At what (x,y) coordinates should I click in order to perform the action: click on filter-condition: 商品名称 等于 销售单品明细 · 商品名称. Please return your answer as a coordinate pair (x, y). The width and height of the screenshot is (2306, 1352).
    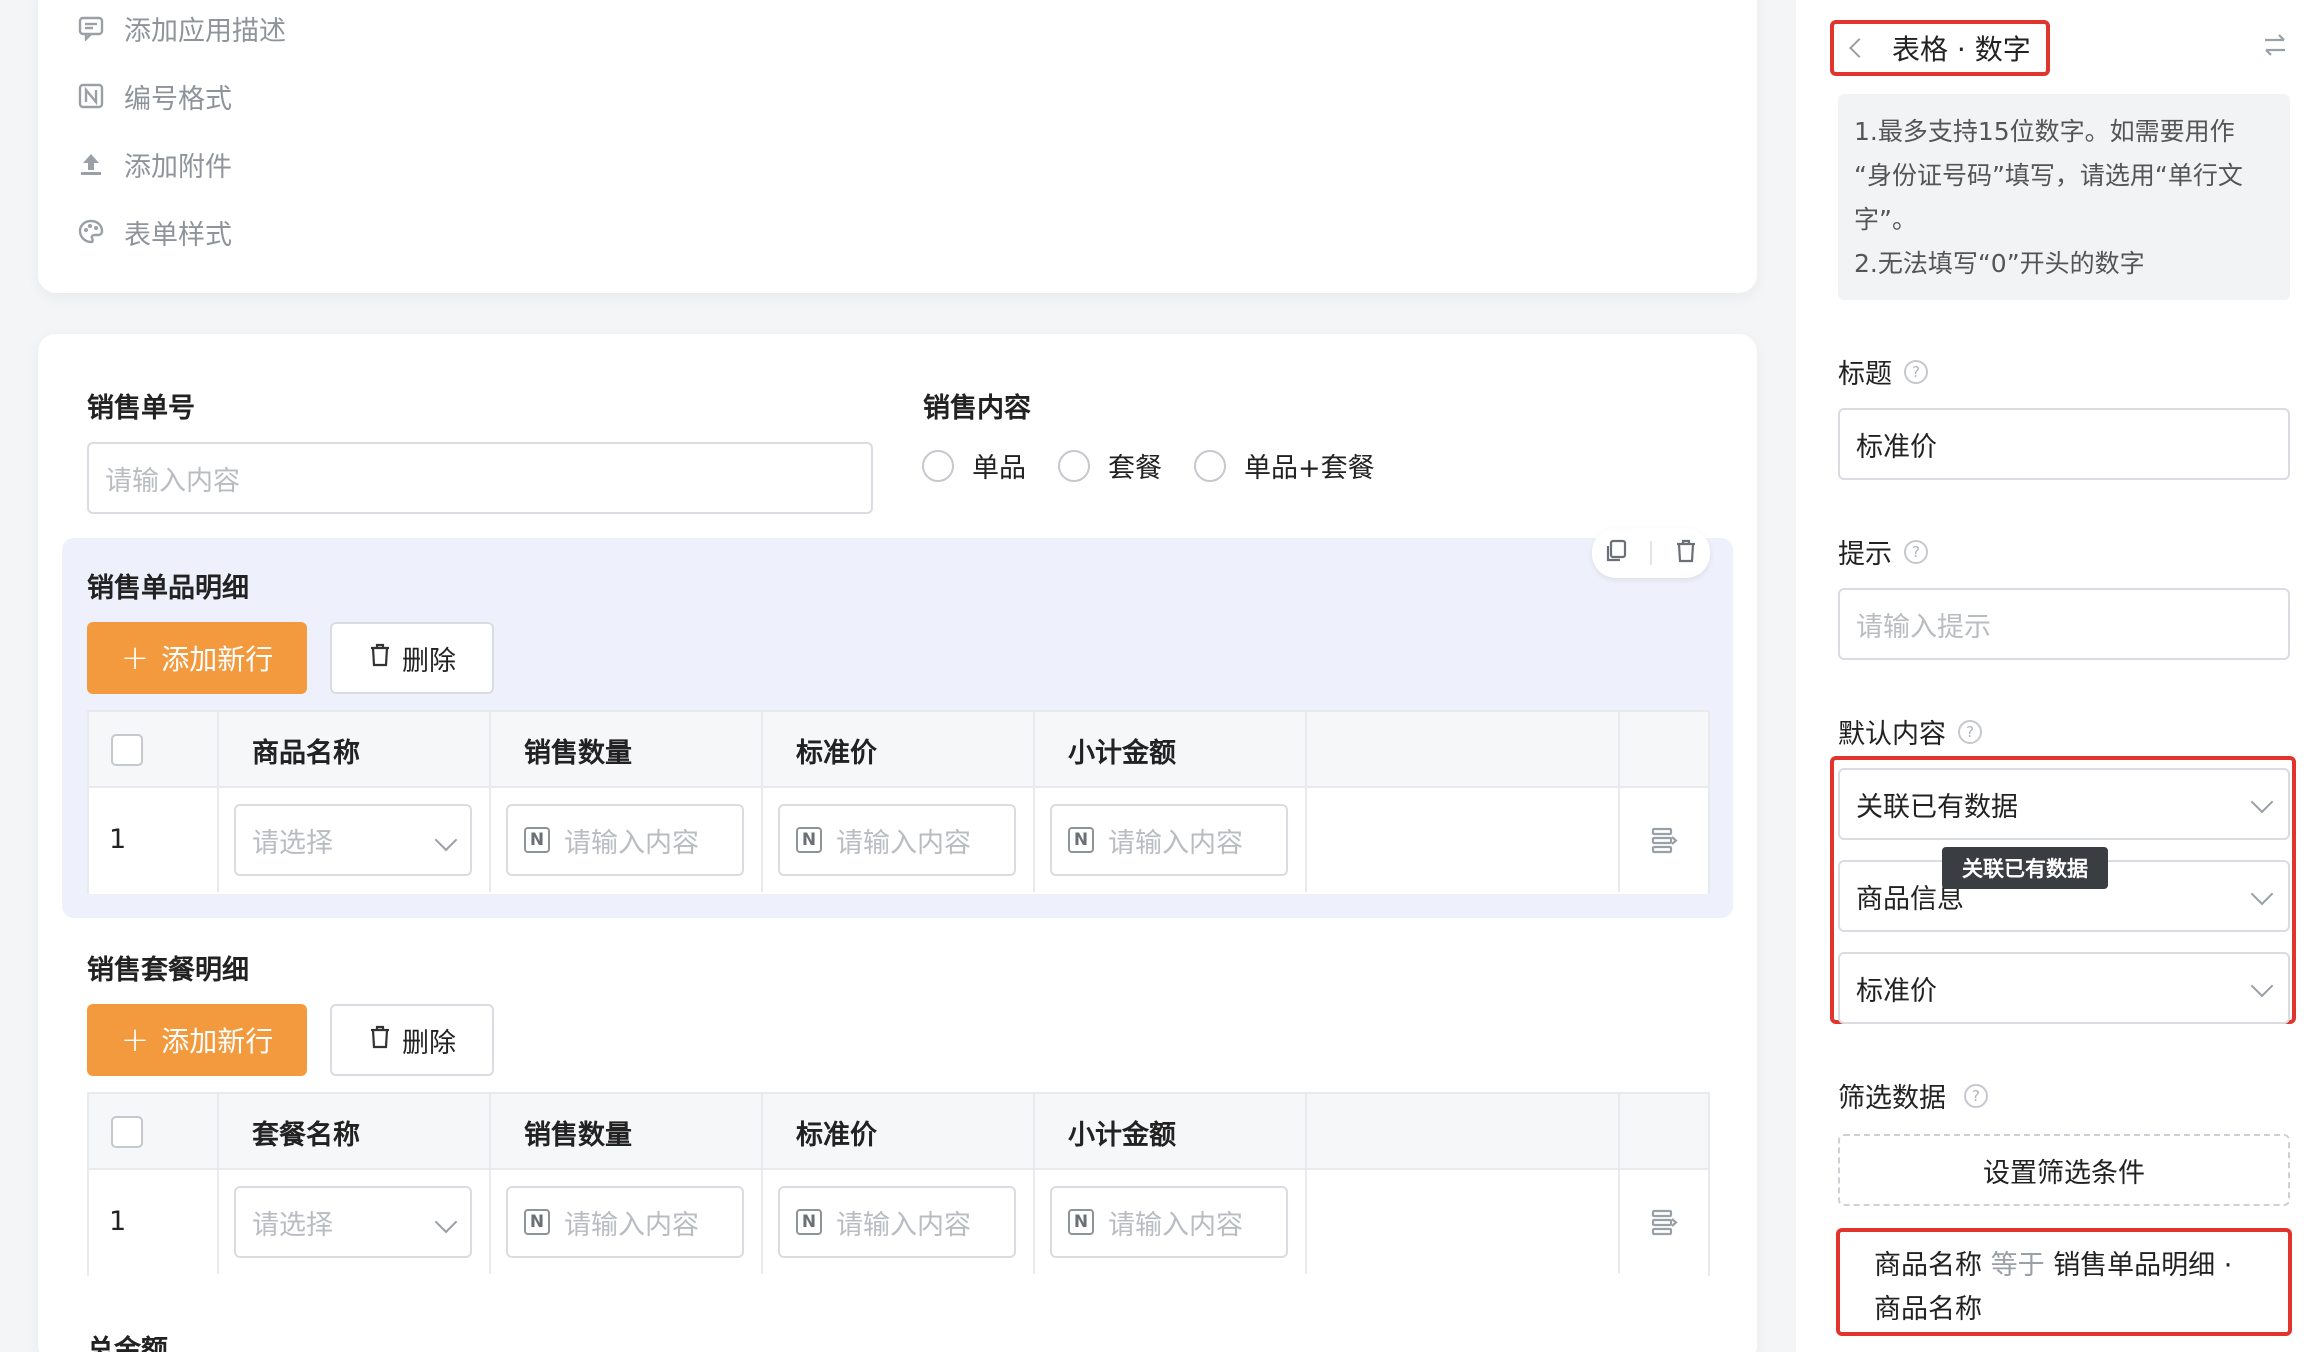
    Looking at the image, I should click on (2064, 1282).